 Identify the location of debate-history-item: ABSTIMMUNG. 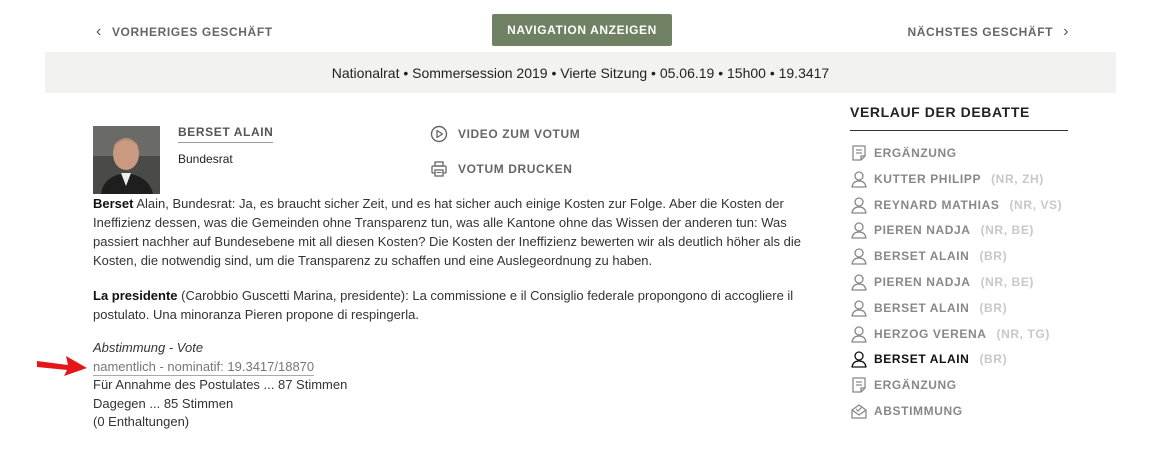
(906, 411).